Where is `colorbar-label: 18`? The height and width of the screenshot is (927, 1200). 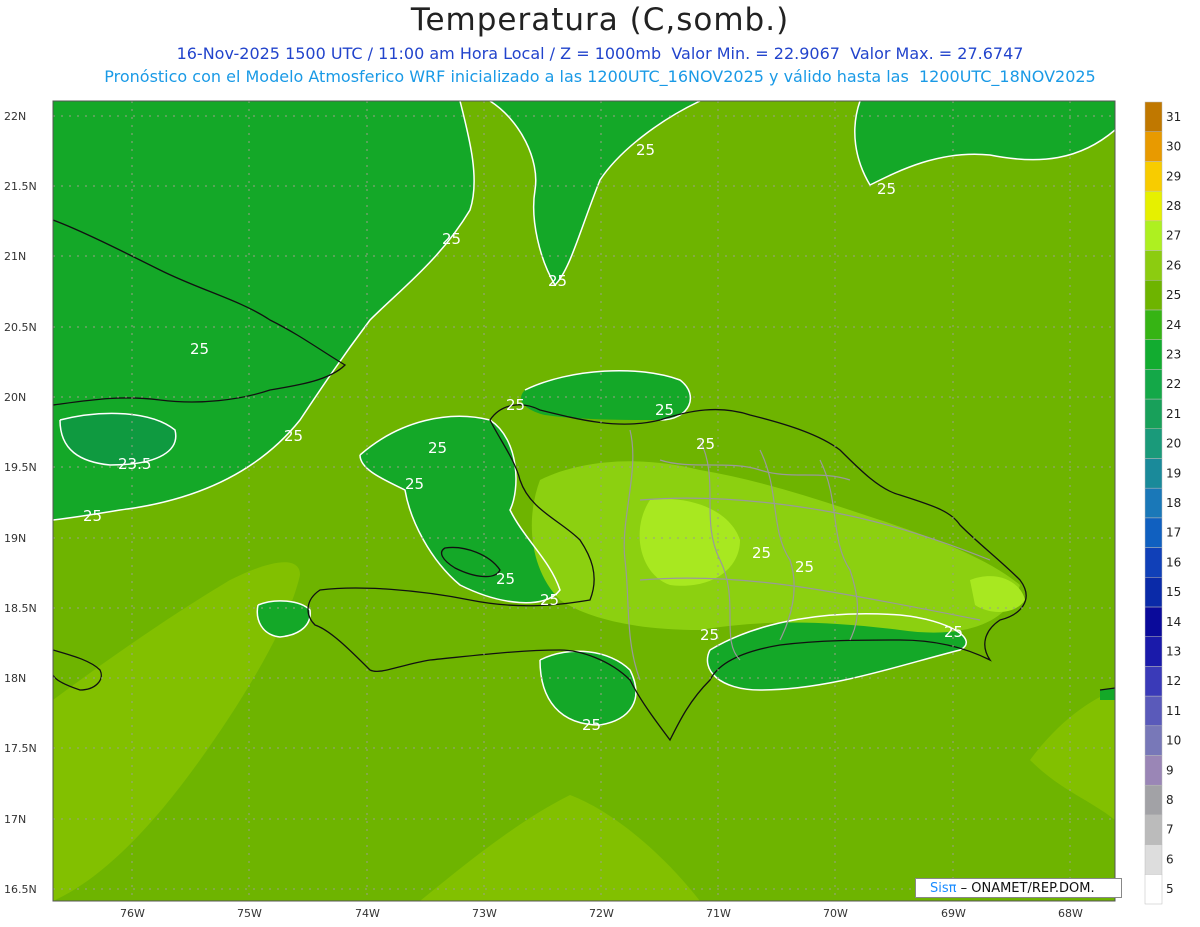
colorbar-label: 18 is located at coordinates (1173, 503).